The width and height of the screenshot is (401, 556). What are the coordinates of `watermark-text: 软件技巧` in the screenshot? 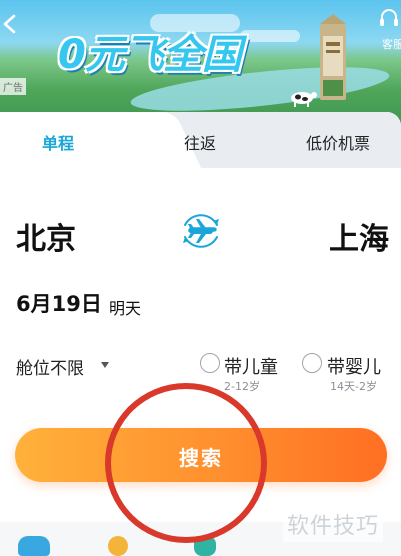 It's located at (333, 524).